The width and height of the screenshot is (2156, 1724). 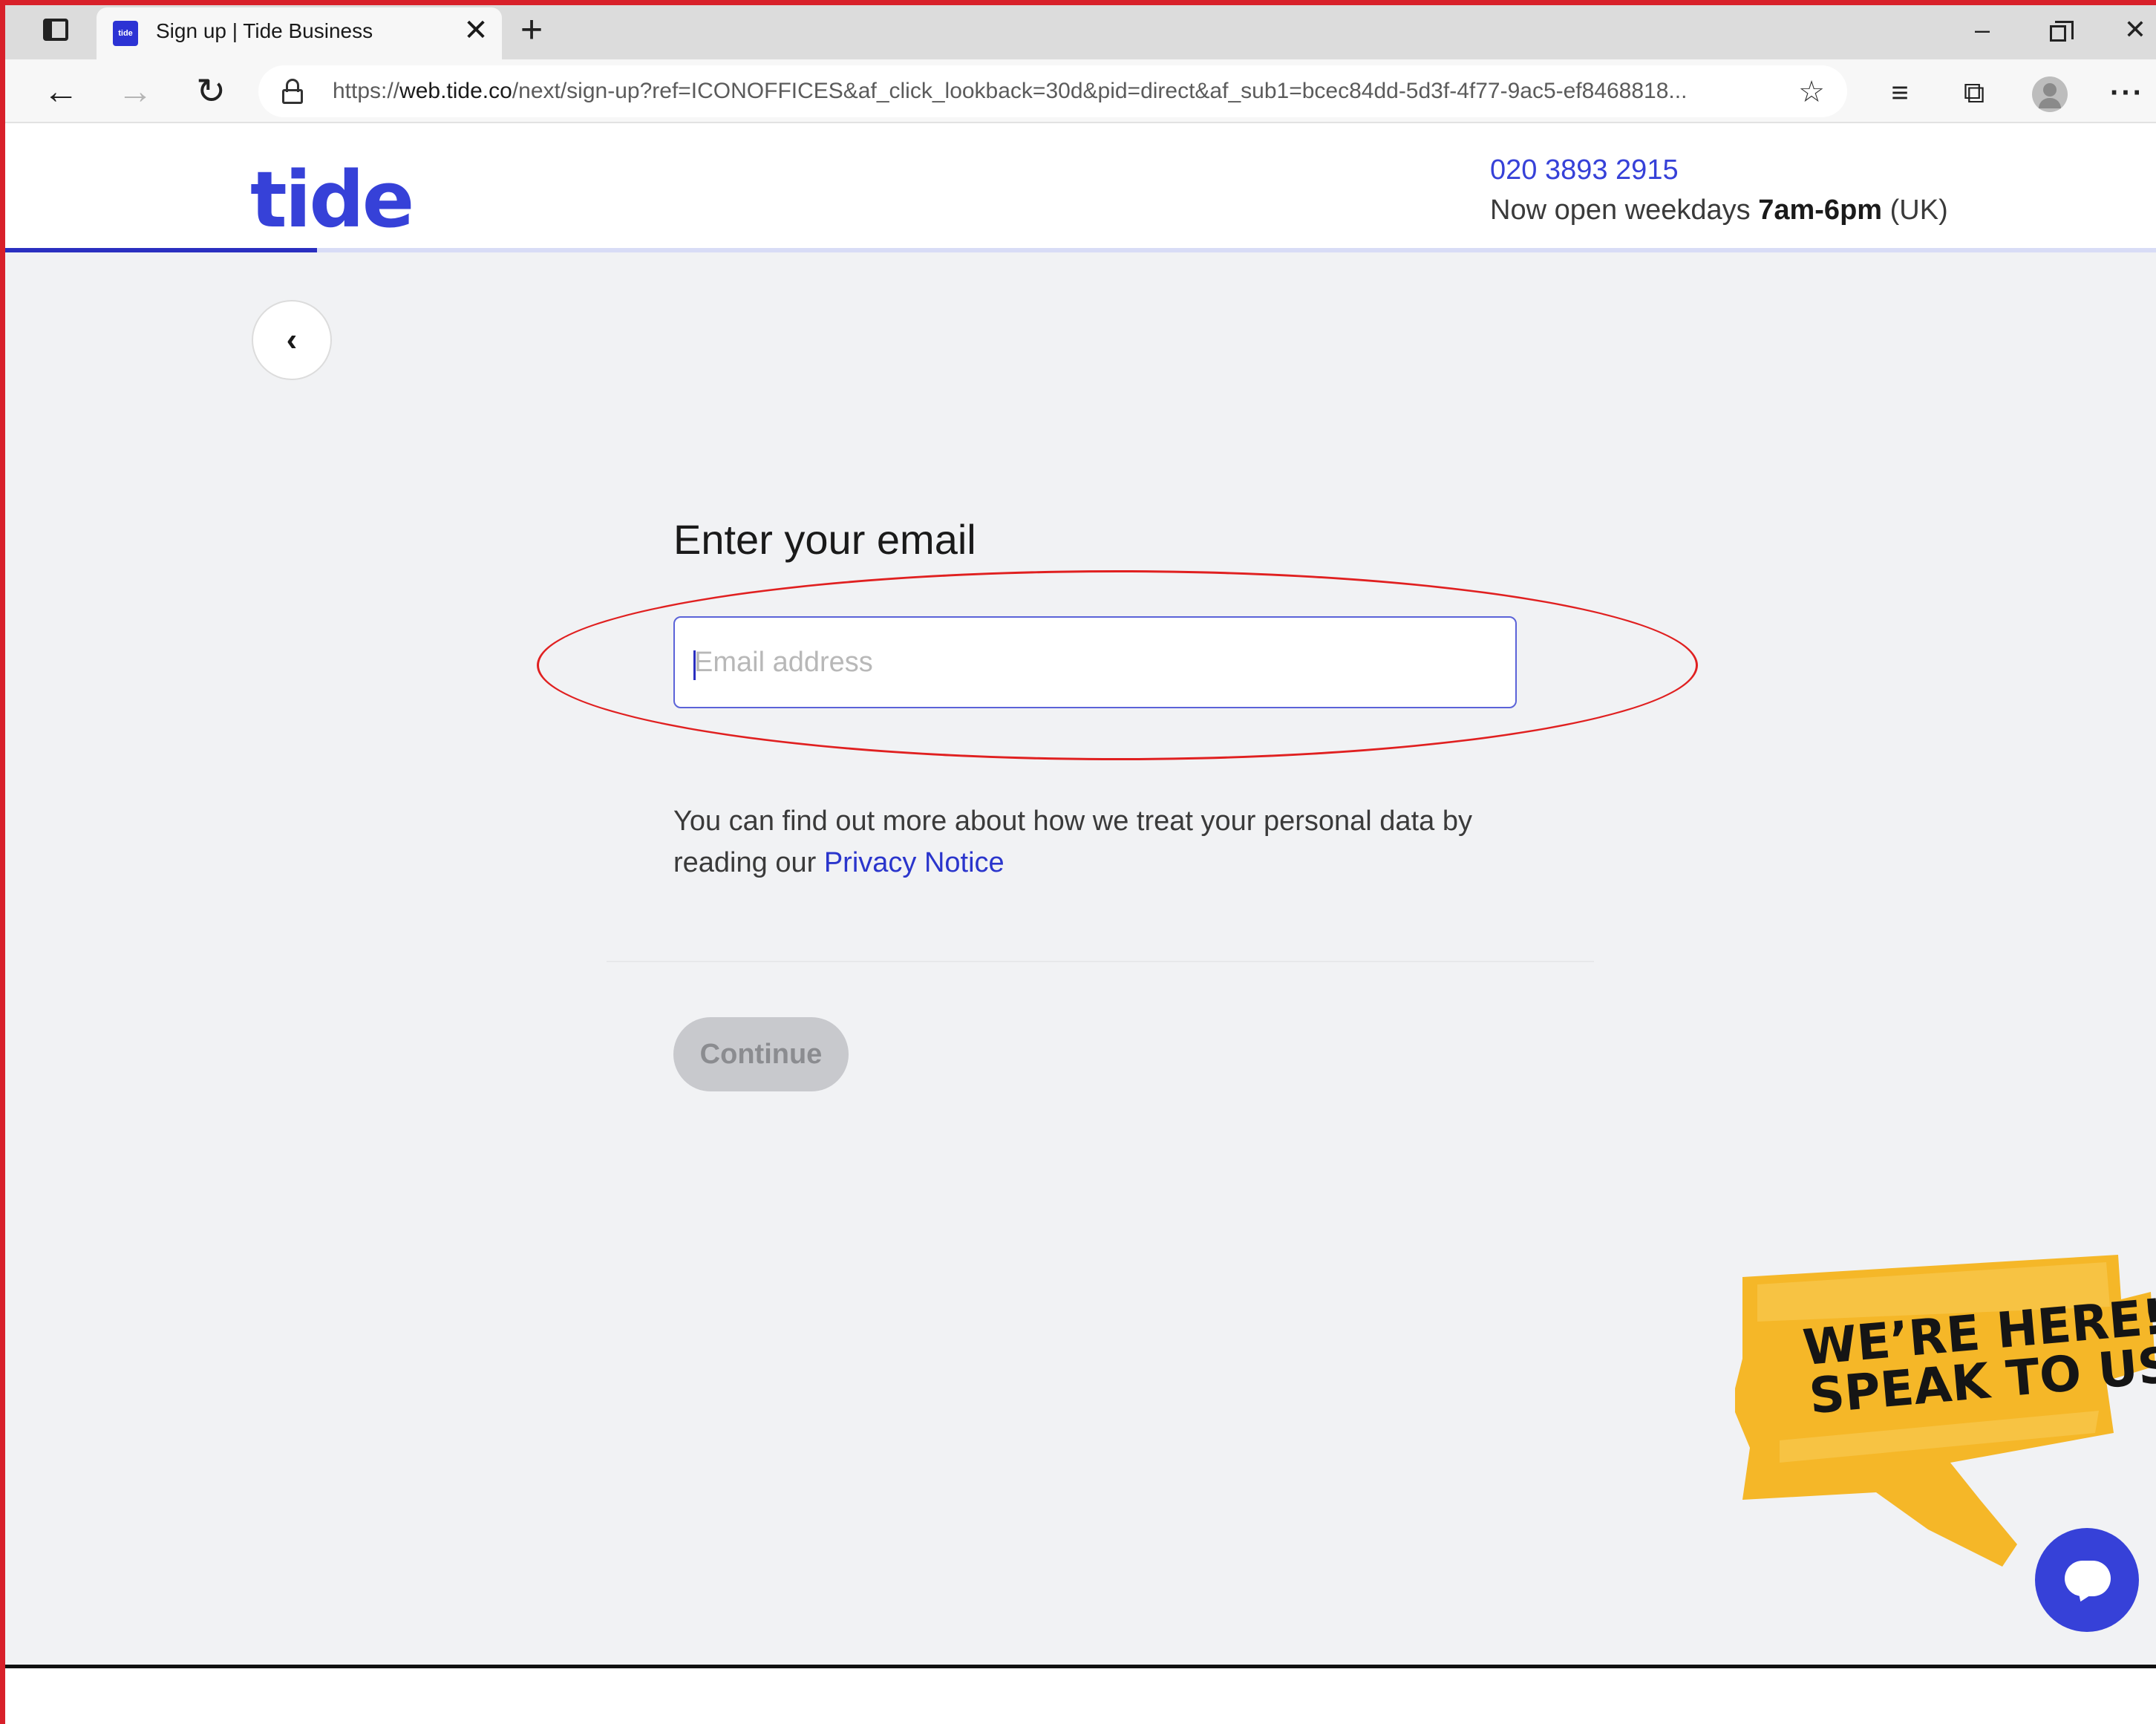 I want to click on window-restore-button, so click(x=2058, y=29).